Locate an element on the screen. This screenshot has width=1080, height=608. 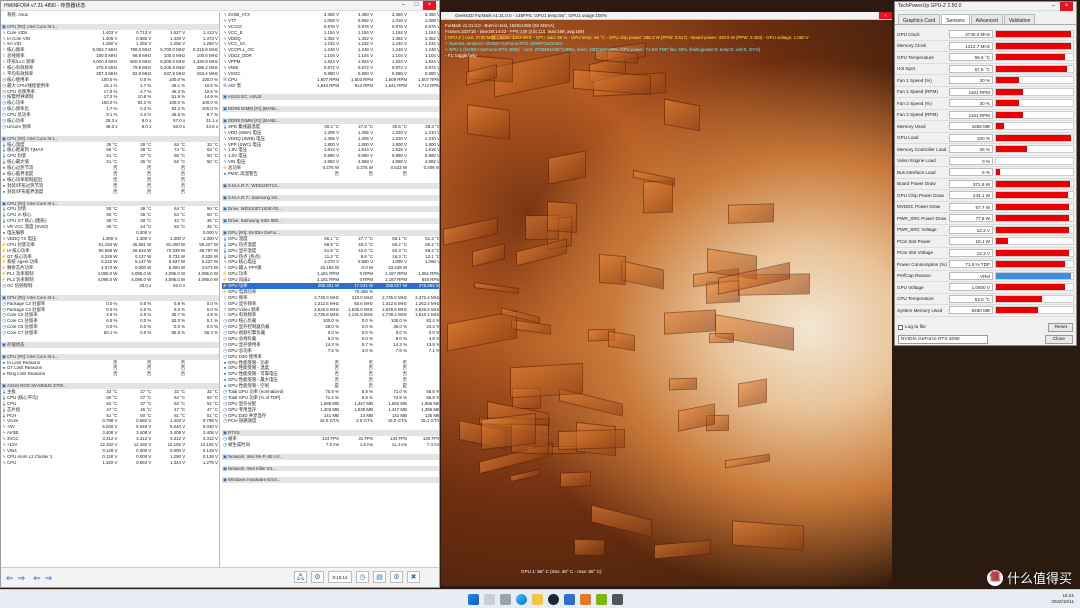
gpuz-sensor-row: PCIe Slot Power 10.1 W is located at coordinates (985, 242).